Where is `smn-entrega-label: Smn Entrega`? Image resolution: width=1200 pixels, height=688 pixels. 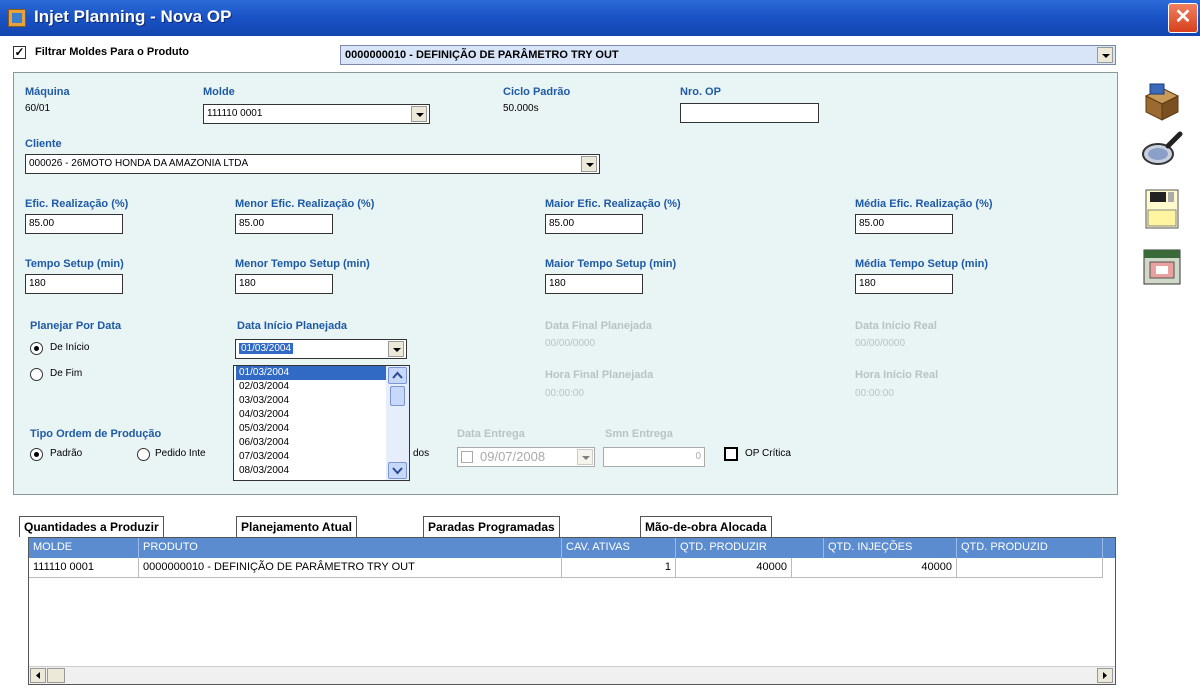
smn-entrega-label: Smn Entrega is located at coordinates (639, 434).